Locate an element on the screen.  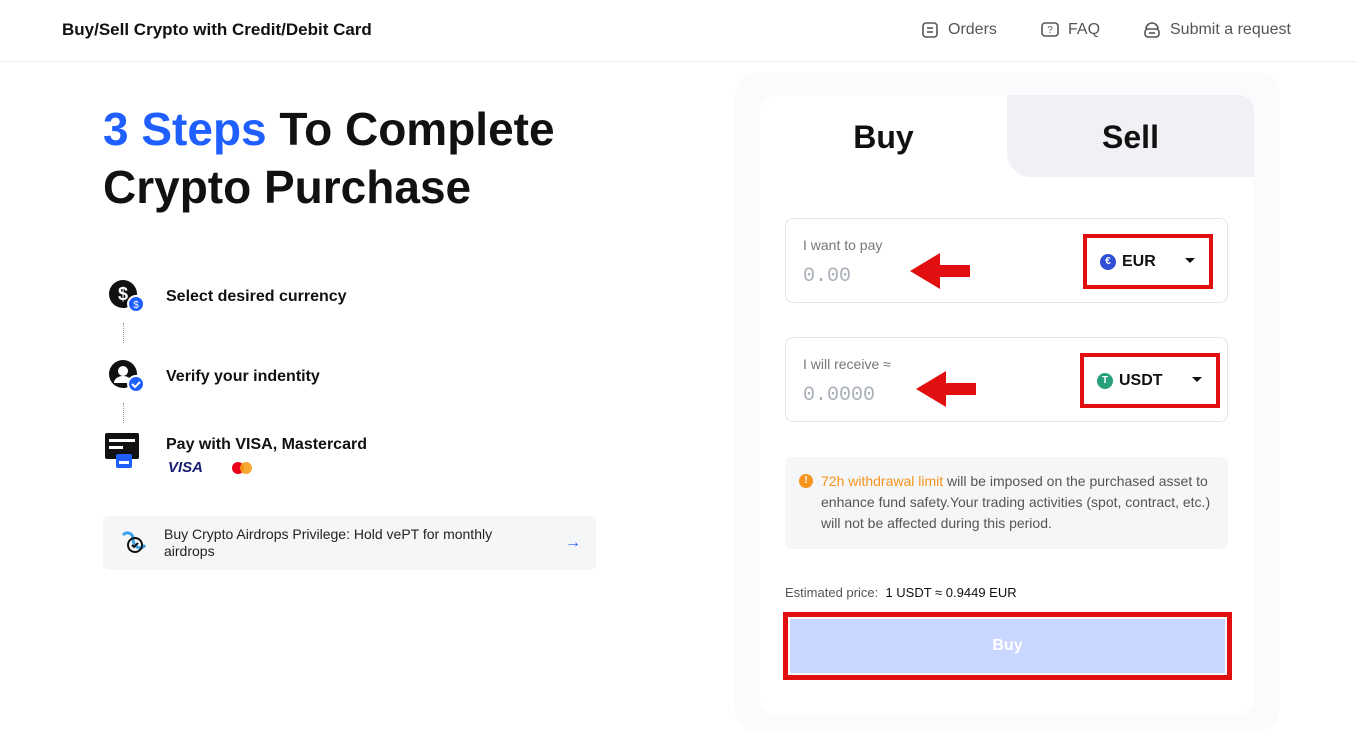
warning-icon: ! is located at coordinates (806, 481).